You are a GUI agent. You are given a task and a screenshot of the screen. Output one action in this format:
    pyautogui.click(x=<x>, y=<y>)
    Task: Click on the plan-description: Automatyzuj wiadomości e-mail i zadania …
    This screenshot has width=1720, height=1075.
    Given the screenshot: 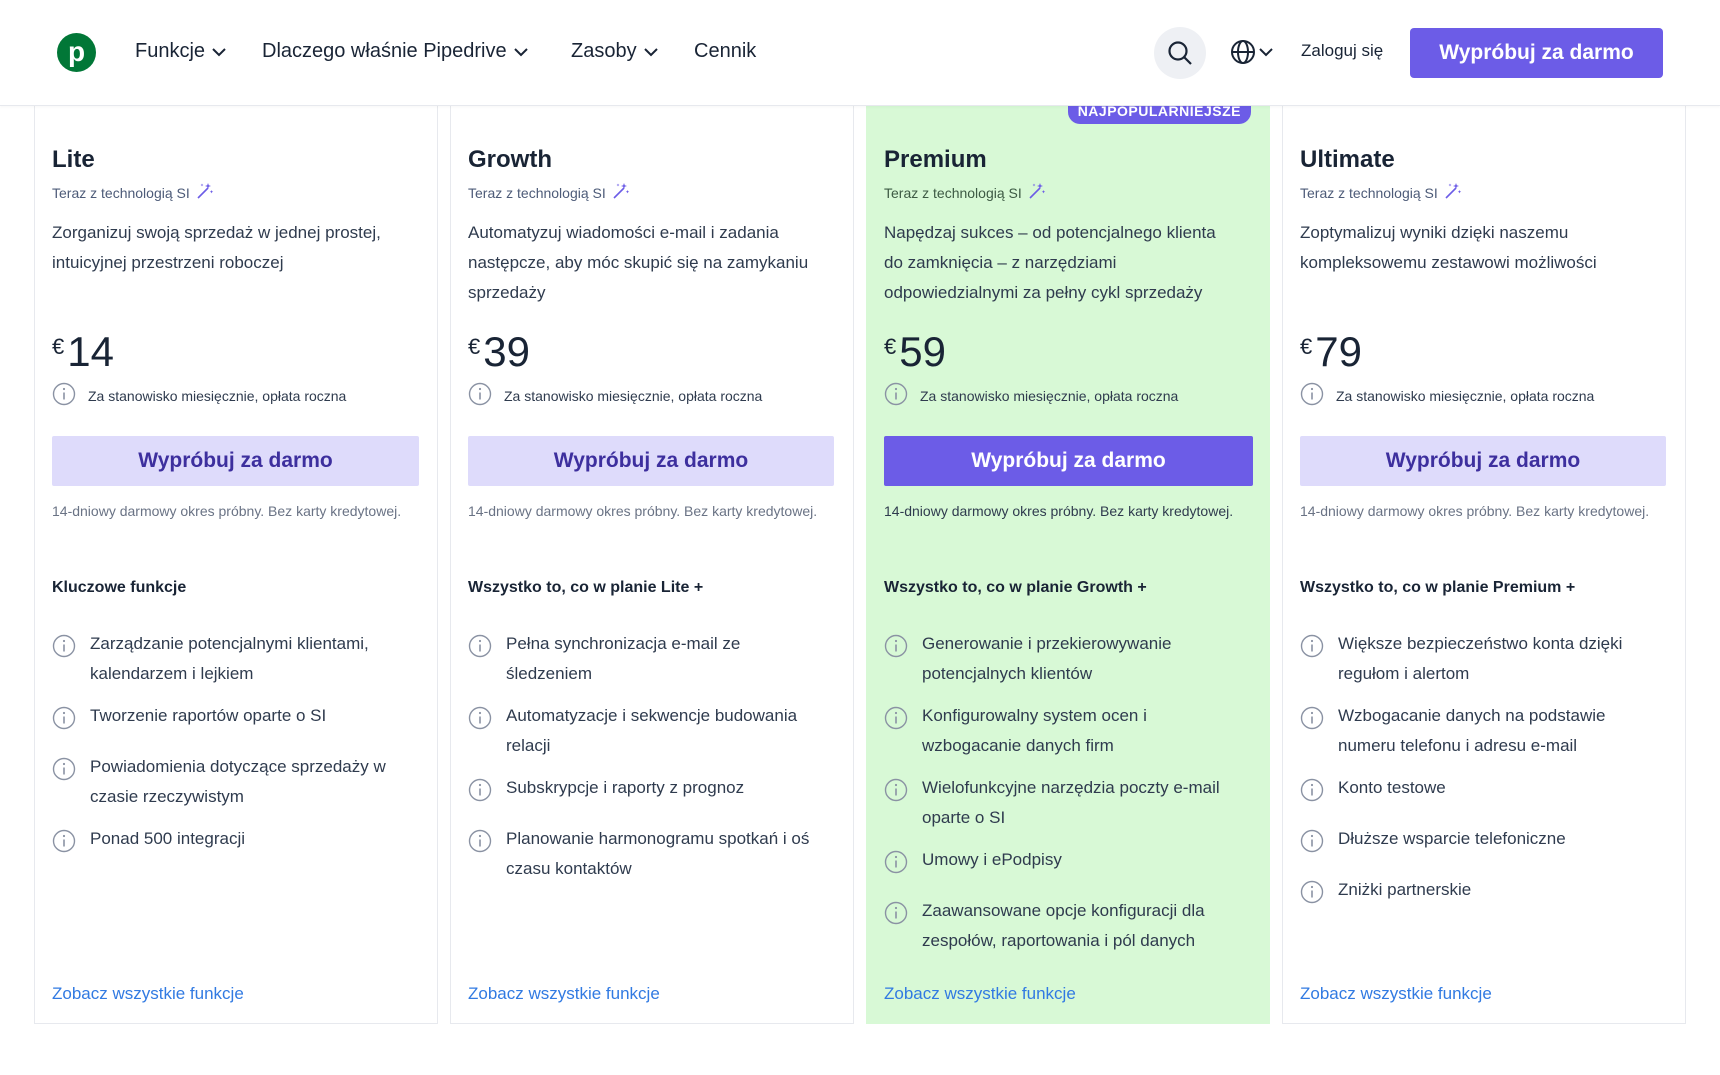 What is the action you would take?
    pyautogui.click(x=638, y=262)
    